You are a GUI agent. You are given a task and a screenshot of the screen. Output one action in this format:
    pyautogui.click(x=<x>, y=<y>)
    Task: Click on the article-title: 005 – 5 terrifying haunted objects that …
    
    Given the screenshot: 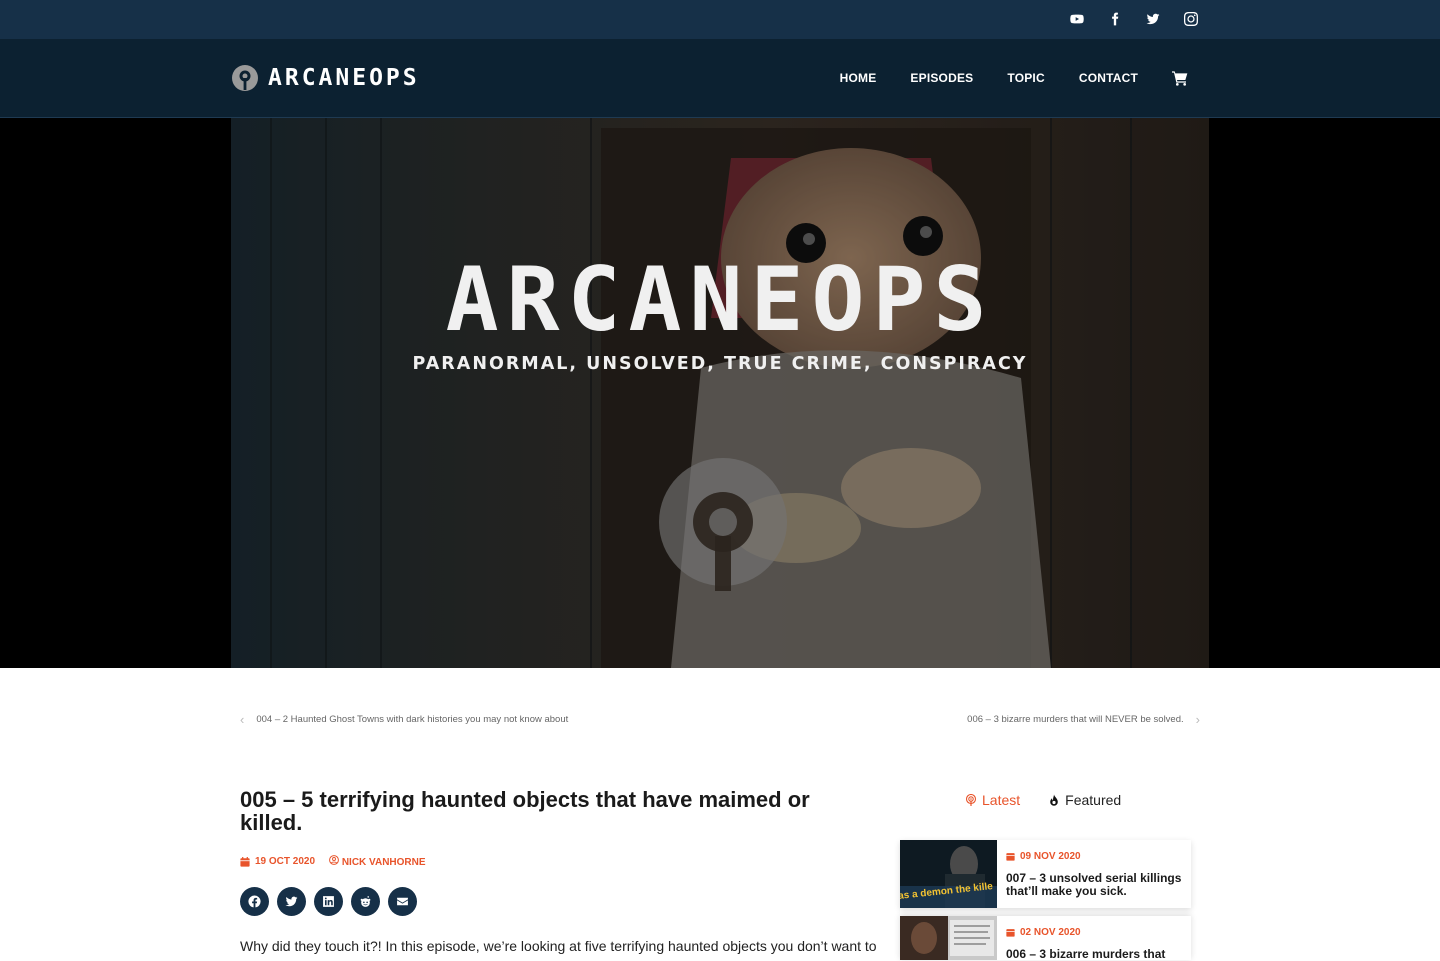 What is the action you would take?
    pyautogui.click(x=525, y=811)
    